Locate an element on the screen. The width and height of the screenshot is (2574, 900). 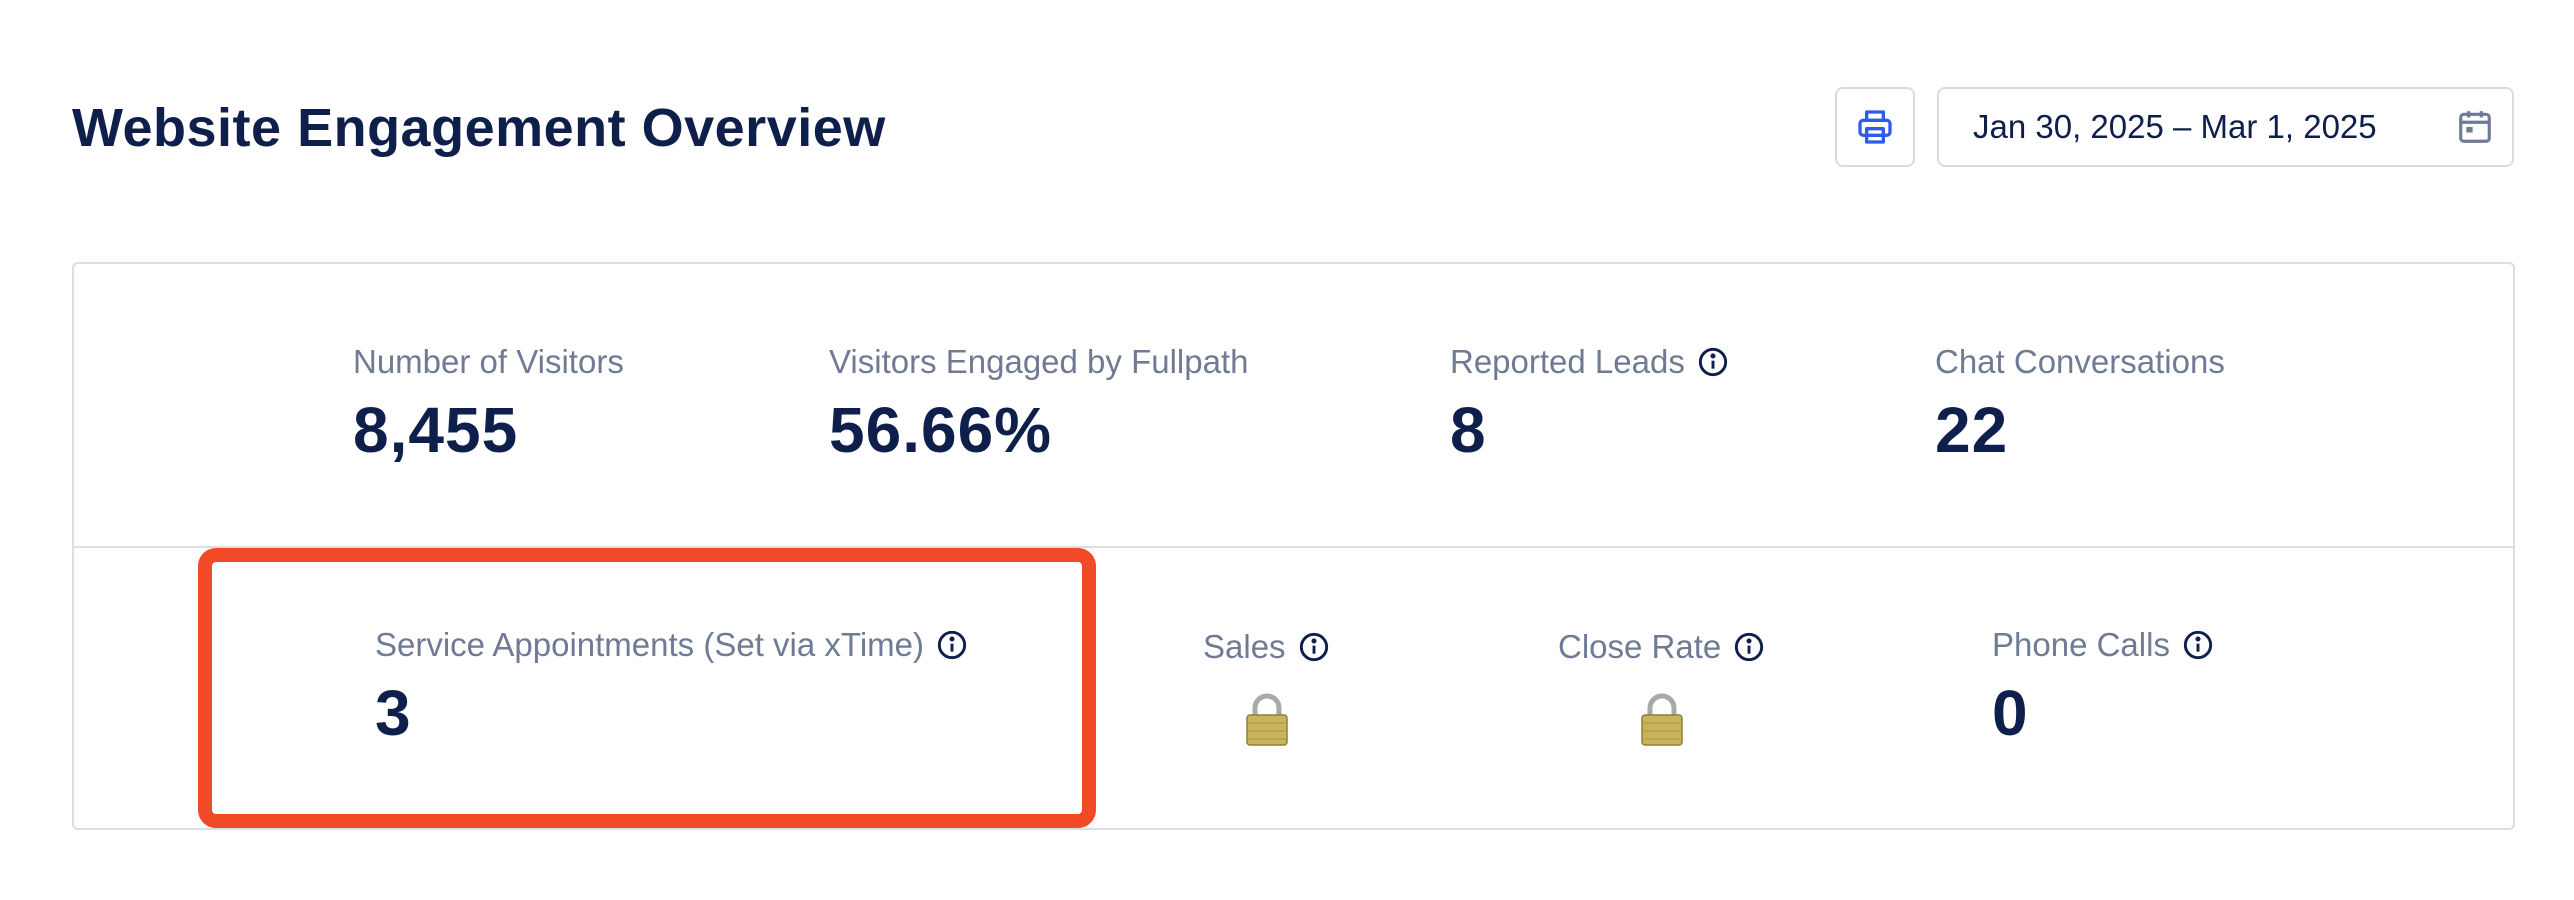
metric-value: 0 is located at coordinates (2010, 713).